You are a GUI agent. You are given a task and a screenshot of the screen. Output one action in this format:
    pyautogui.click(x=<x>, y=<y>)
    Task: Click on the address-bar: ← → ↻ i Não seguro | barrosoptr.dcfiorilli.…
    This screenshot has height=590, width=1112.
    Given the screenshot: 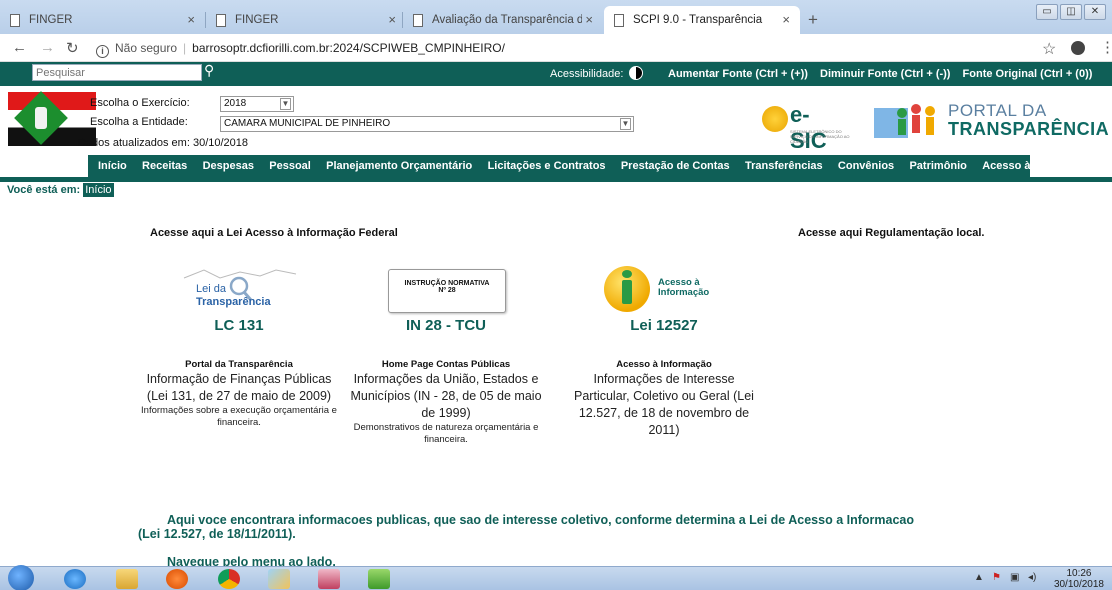 What is the action you would take?
    pyautogui.click(x=556, y=48)
    